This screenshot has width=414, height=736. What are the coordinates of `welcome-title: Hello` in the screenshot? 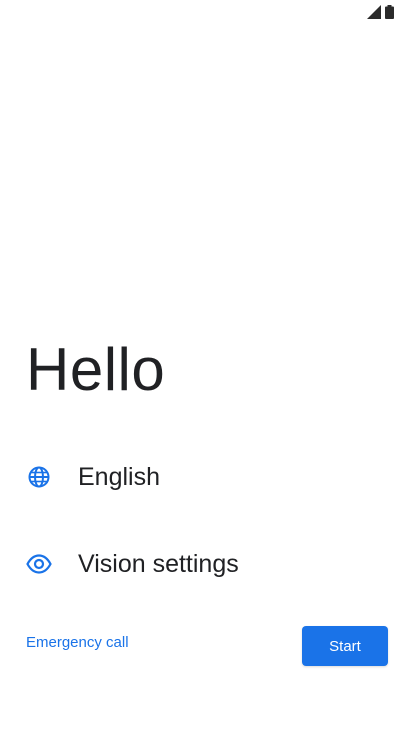 It's located at (96, 369).